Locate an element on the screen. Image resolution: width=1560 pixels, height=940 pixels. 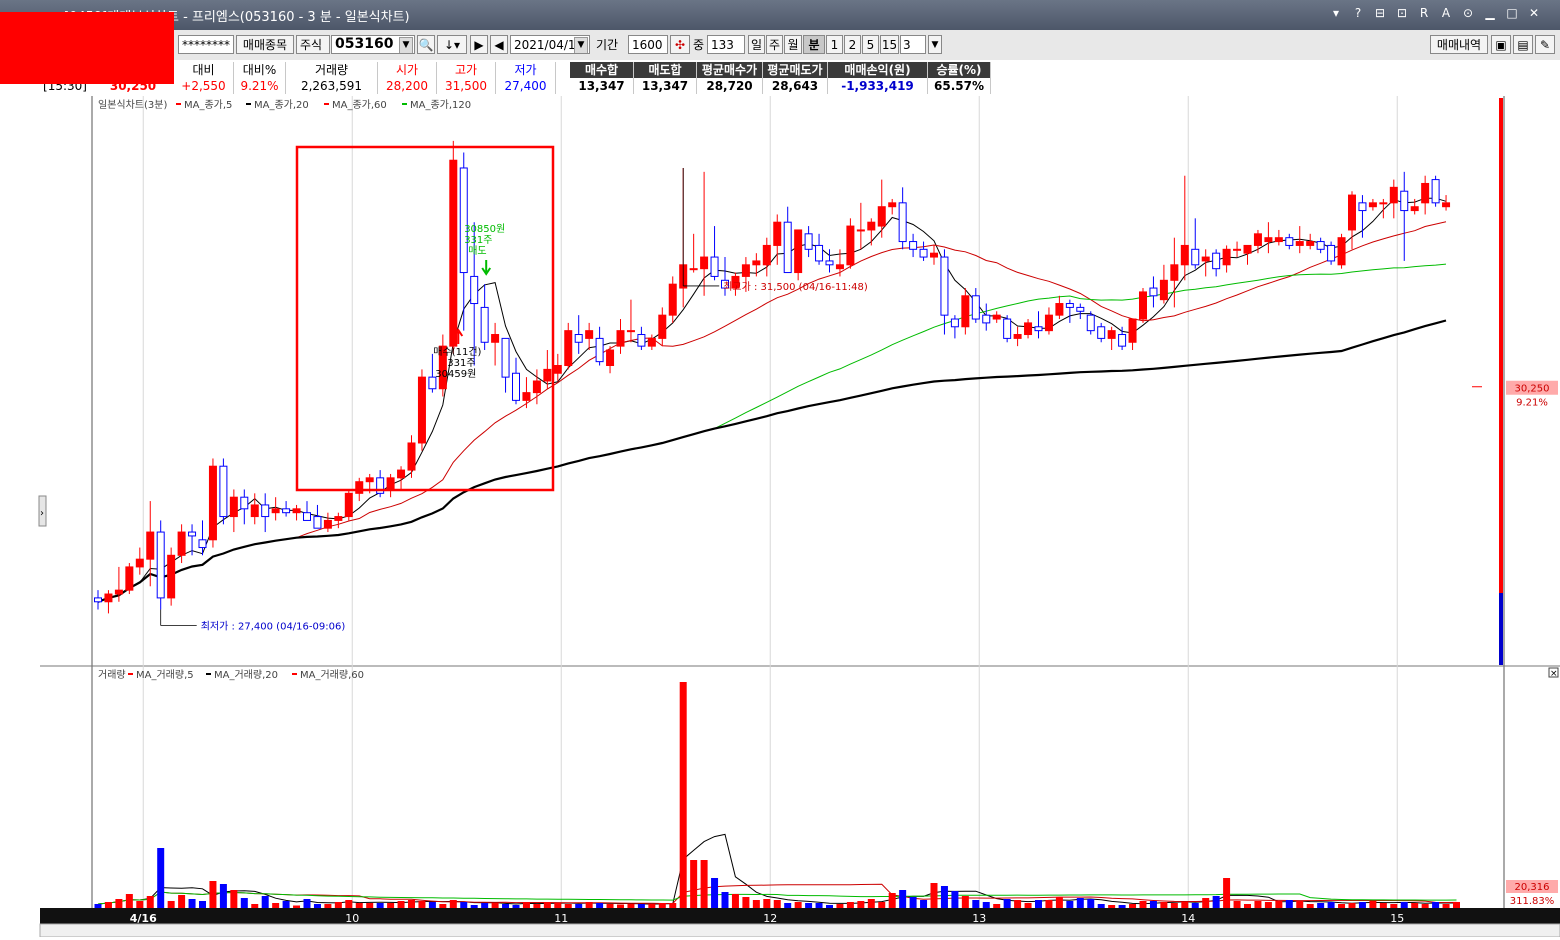
screenshot-icon: ▣ is located at coordinates (1501, 44).